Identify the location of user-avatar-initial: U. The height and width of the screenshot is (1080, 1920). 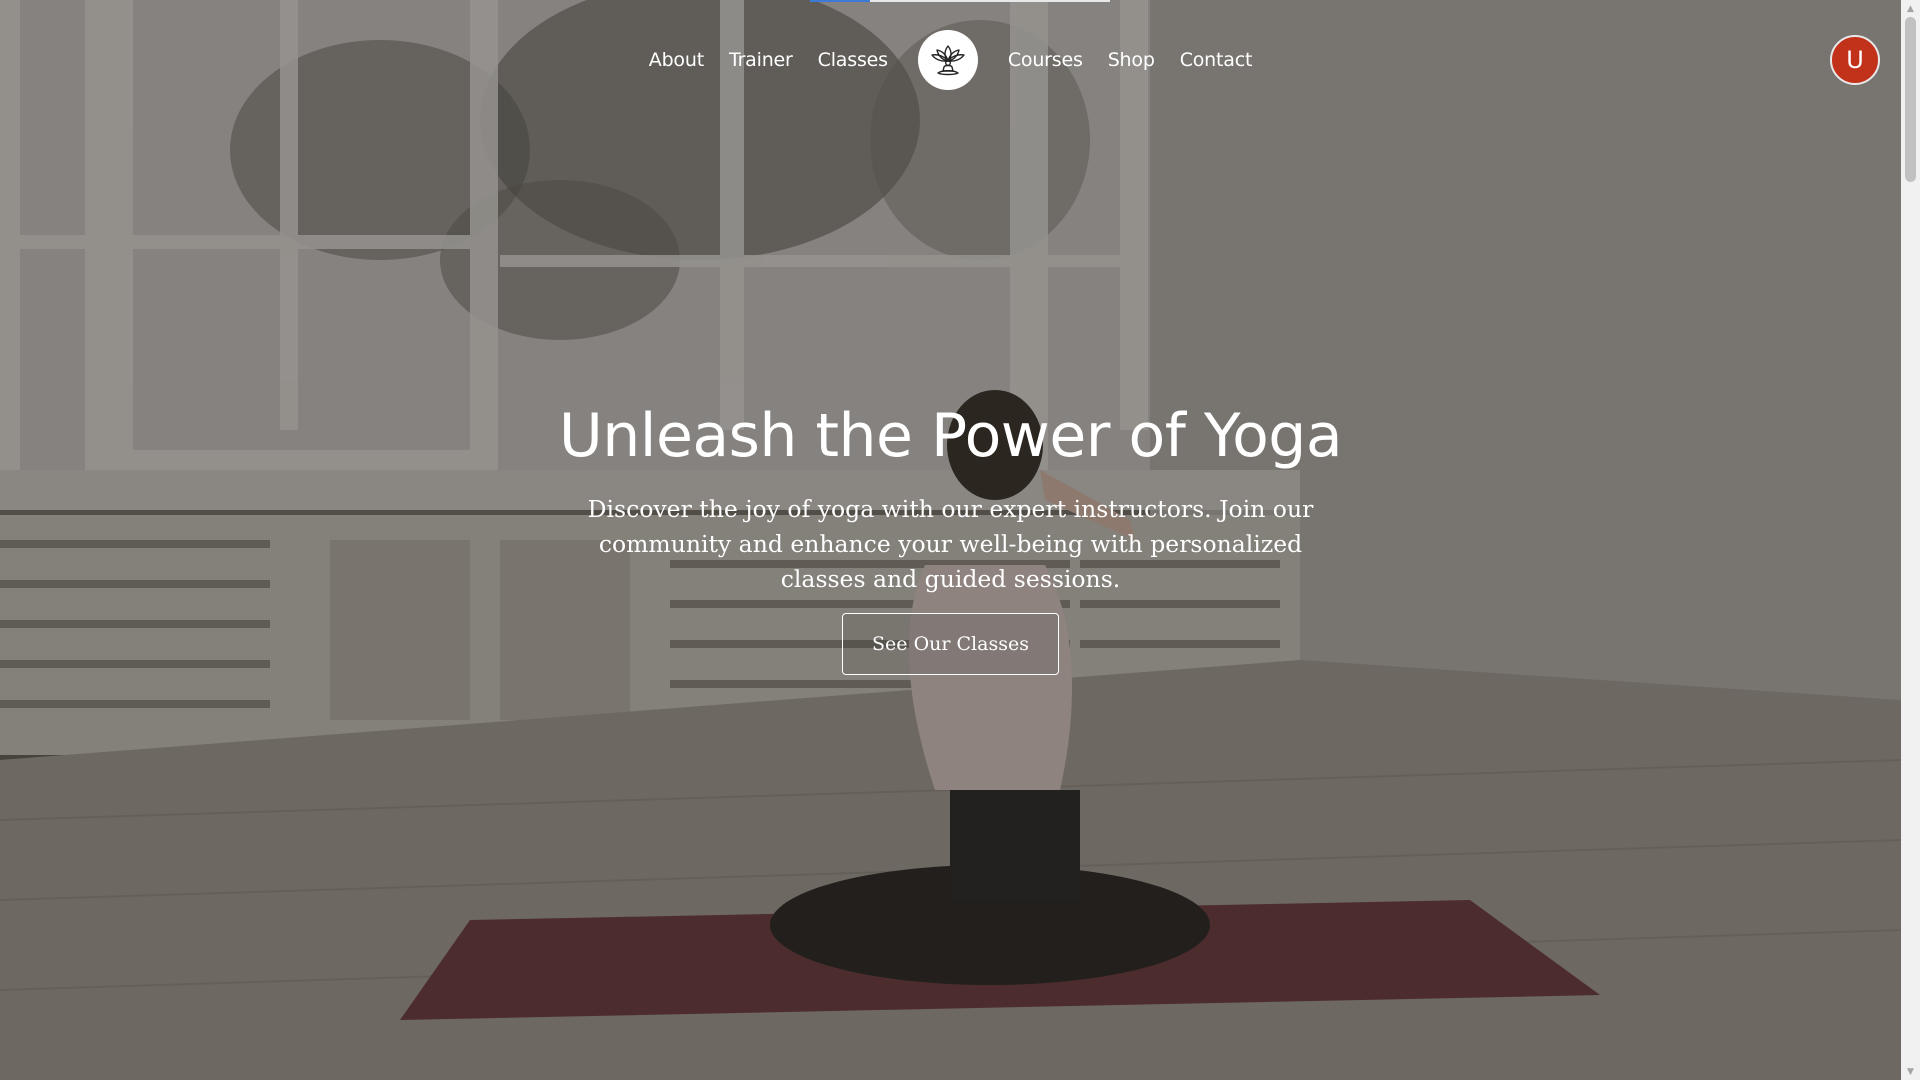
(1855, 60).